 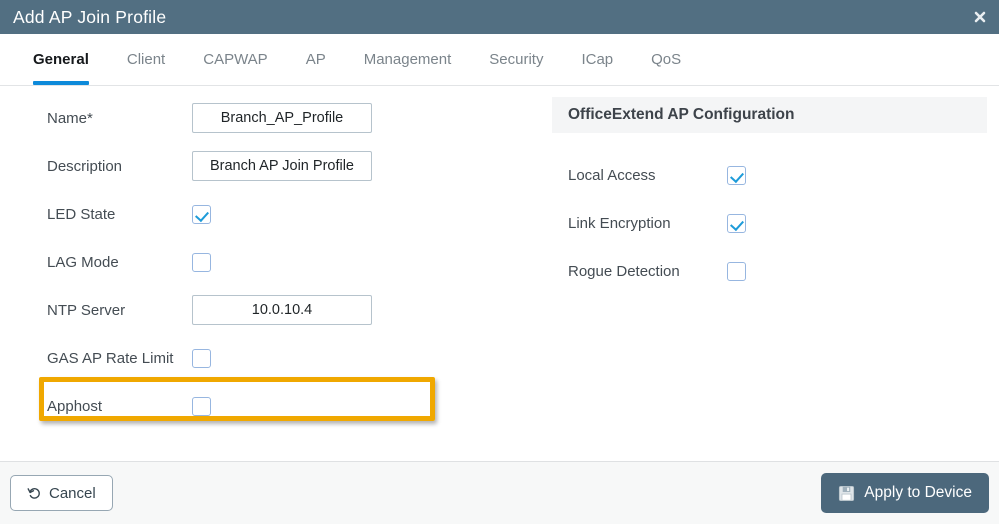 I want to click on input-ntp-server: 10.0.10.4, so click(x=282, y=310).